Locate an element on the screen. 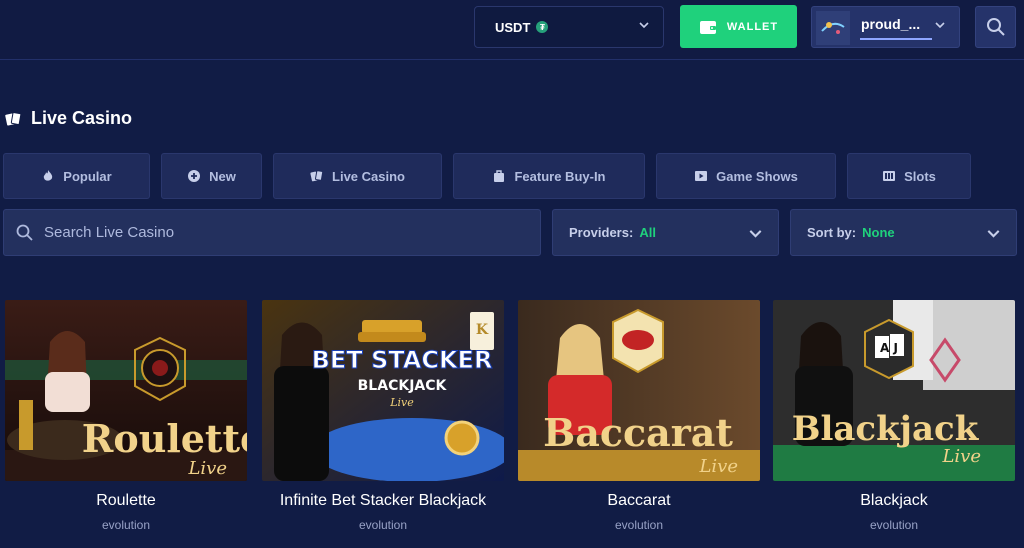  game-title: Baccarat is located at coordinates (639, 501).